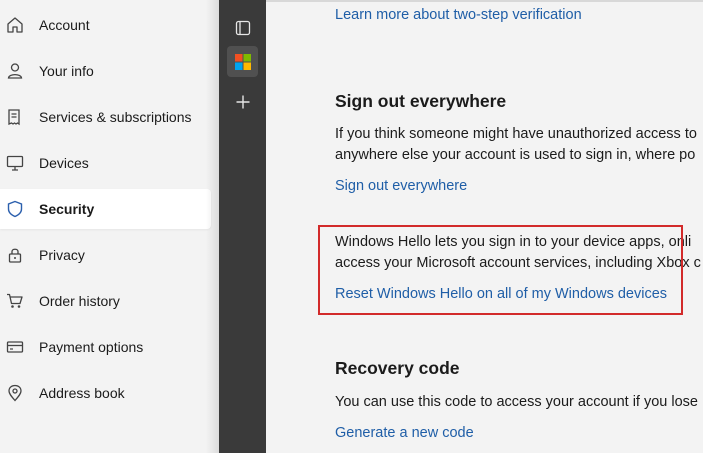  I want to click on cart-icon, so click(15, 301).